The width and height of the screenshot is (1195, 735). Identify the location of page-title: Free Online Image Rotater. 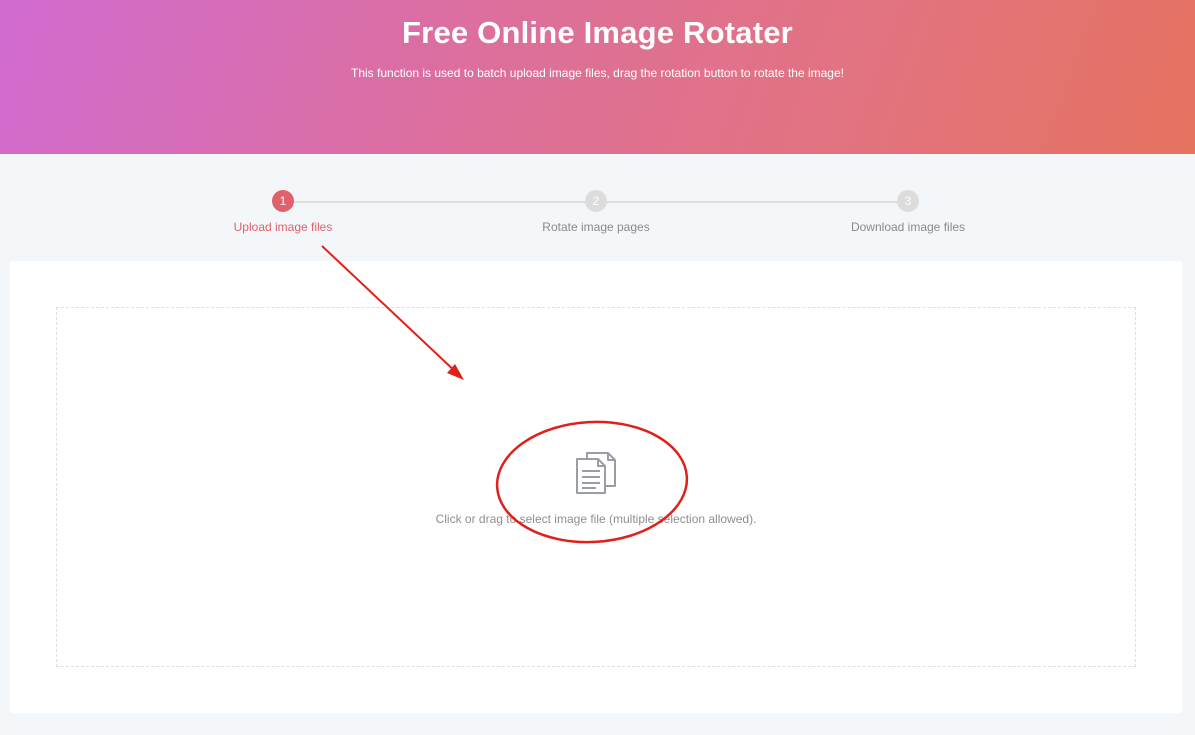
(597, 32).